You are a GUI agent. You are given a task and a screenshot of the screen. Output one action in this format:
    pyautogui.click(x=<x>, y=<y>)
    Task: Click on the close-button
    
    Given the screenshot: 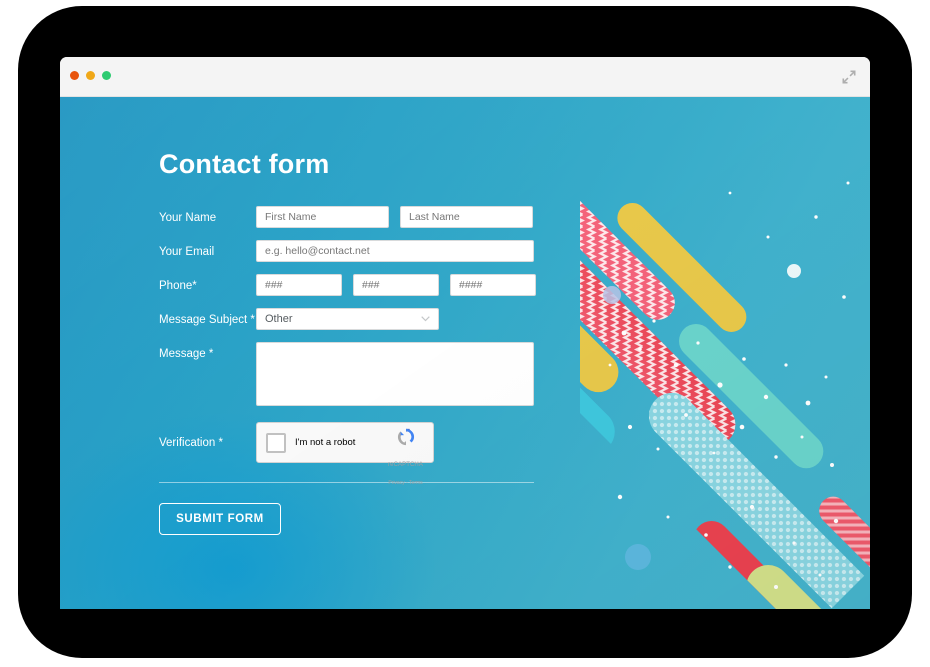 What is the action you would take?
    pyautogui.click(x=74, y=75)
    